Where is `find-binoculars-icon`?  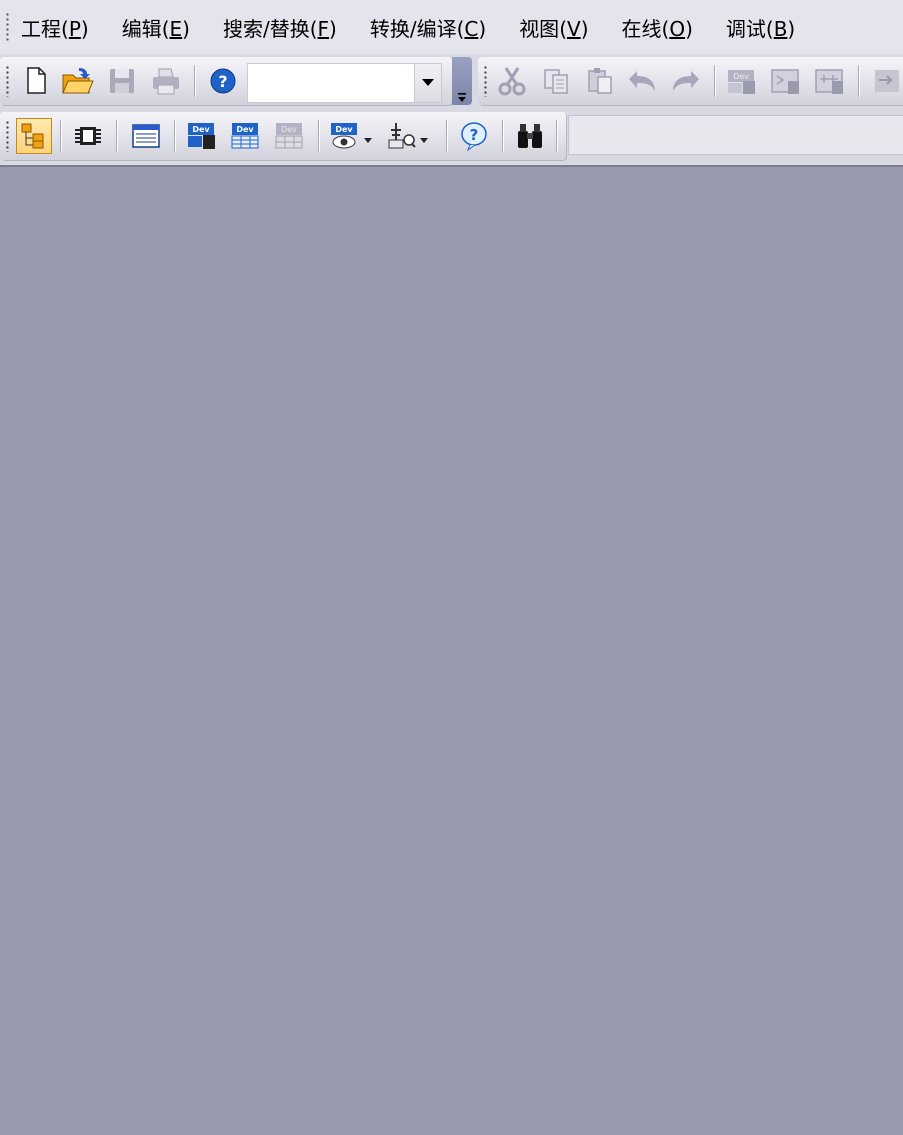
find-binoculars-icon is located at coordinates (530, 136).